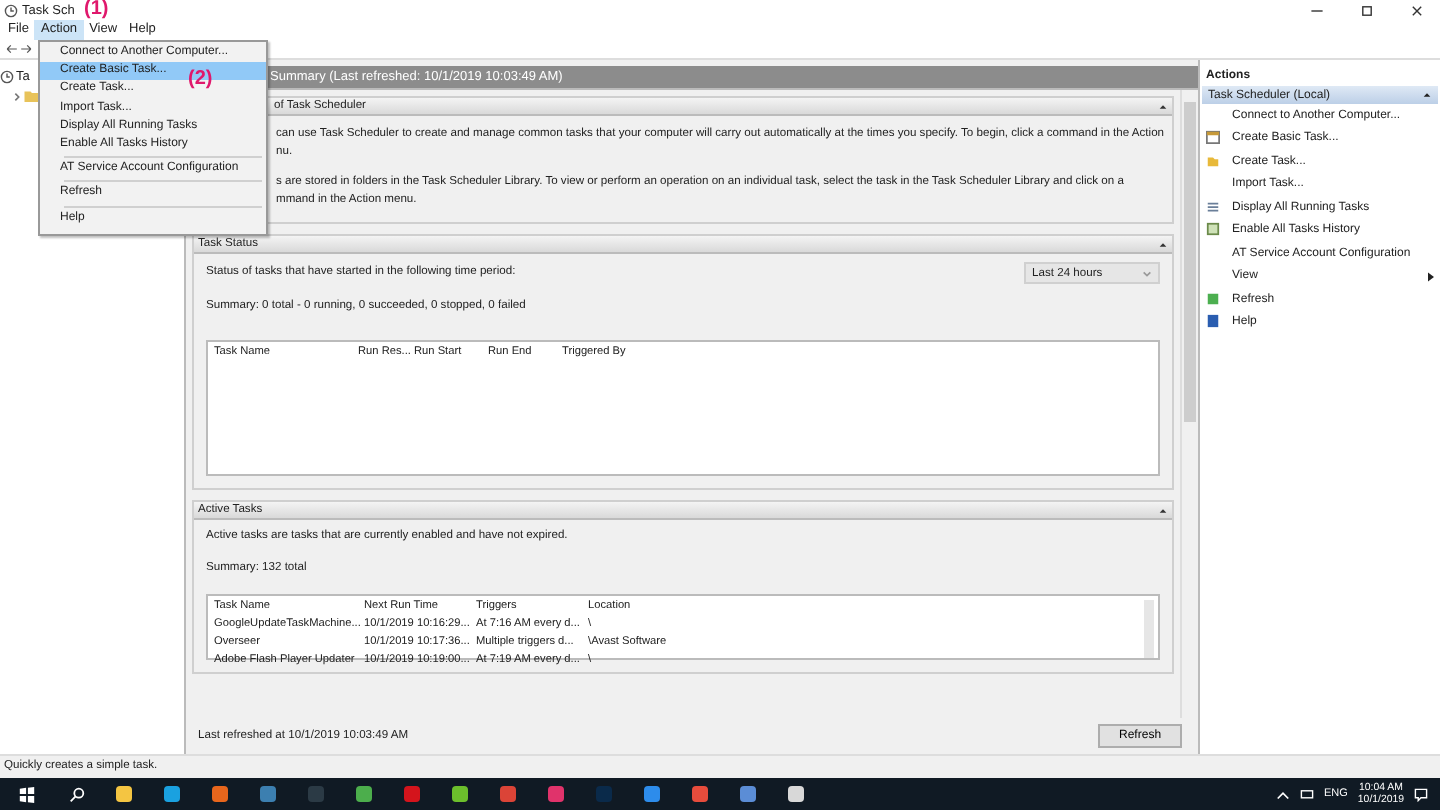  Describe the element at coordinates (1367, 10) in the screenshot. I see `maximize-icon` at that location.